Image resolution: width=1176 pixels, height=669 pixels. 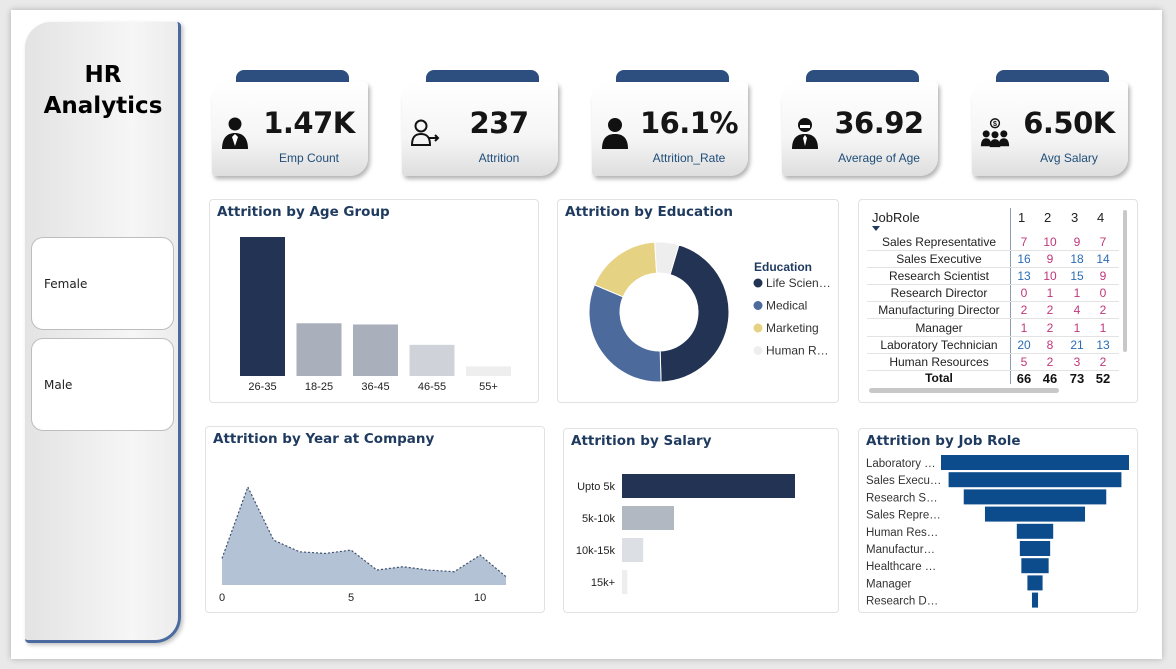 I want to click on x-tick-label: 10, so click(x=480, y=598).